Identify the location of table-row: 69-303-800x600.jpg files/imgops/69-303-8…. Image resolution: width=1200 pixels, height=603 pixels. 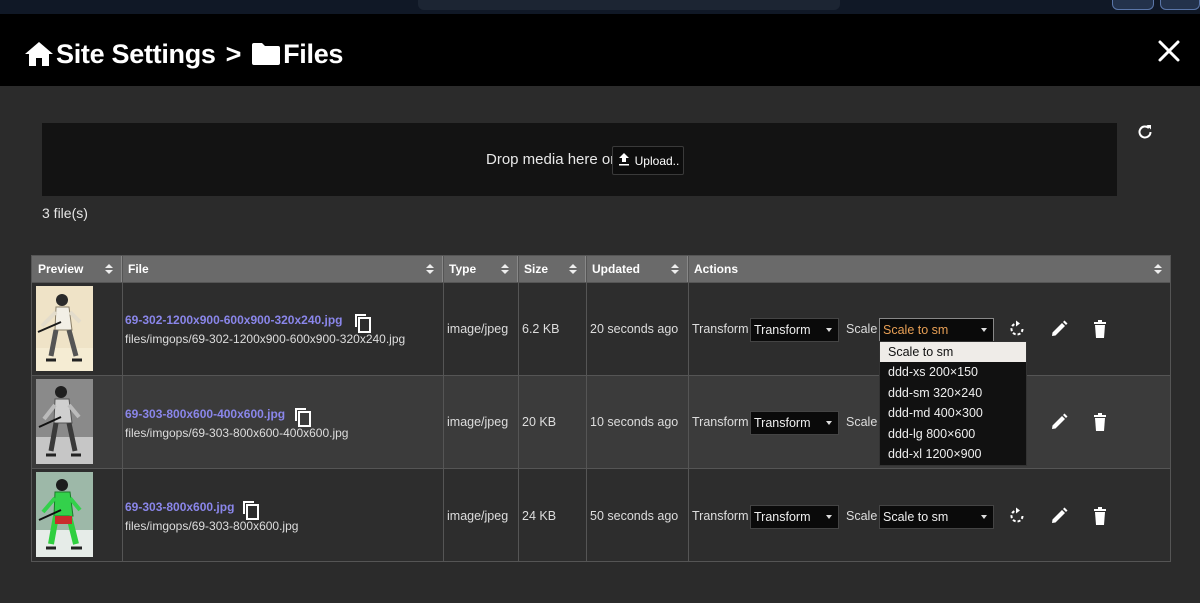
(601, 514).